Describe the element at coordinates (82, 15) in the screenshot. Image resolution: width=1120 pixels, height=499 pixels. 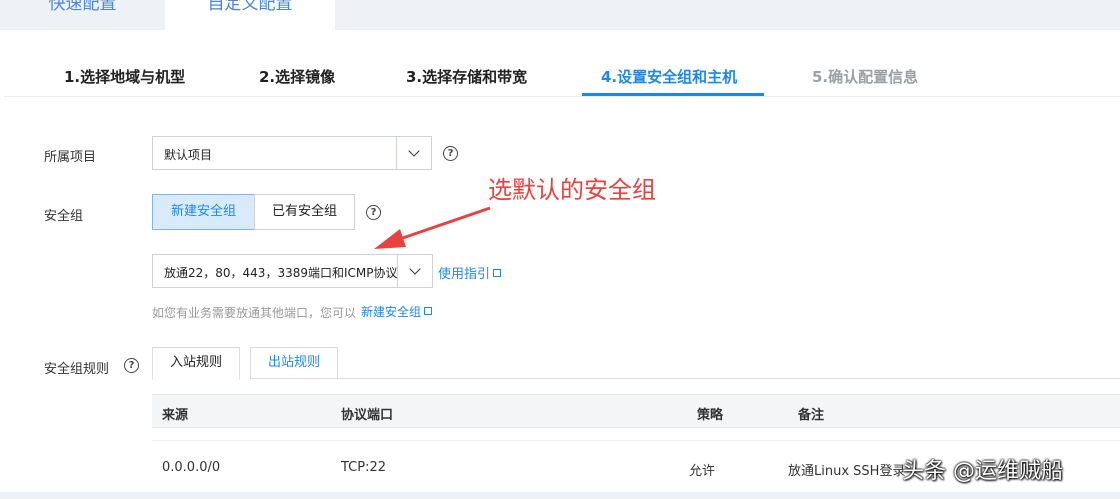
I see `tab-quick-config: 快速配置` at that location.